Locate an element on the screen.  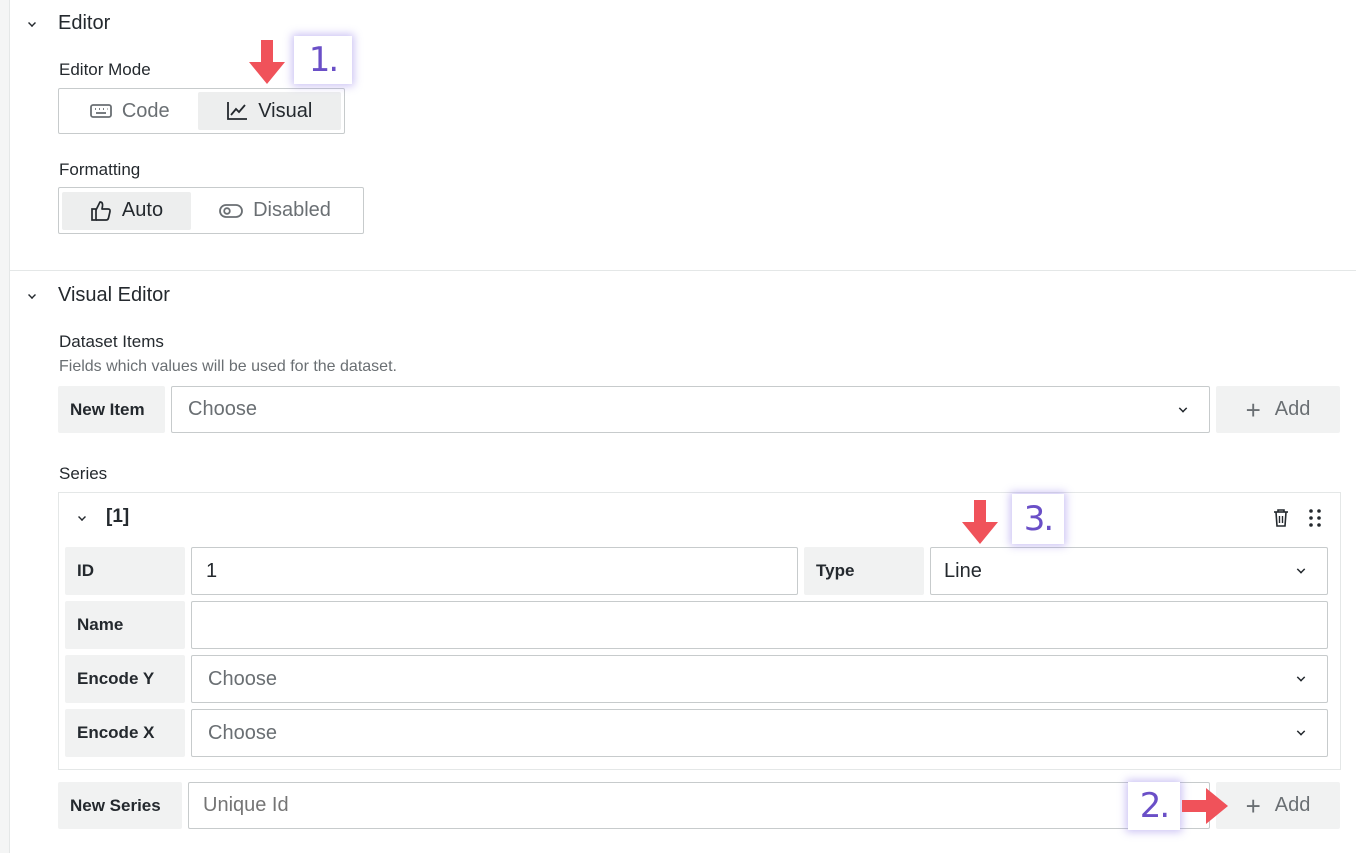
callout-text: 3. is located at coordinates (1038, 519).